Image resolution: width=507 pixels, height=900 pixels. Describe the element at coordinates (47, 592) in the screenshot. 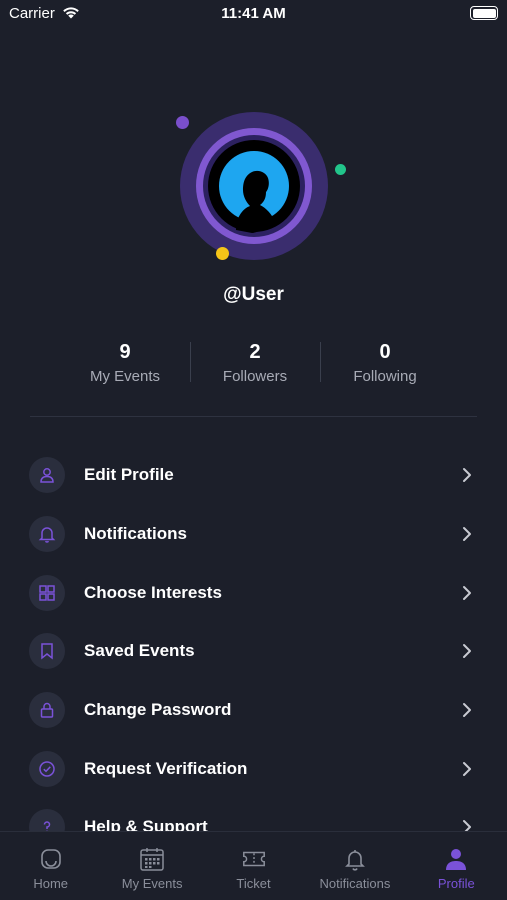

I see `grid-icon` at that location.